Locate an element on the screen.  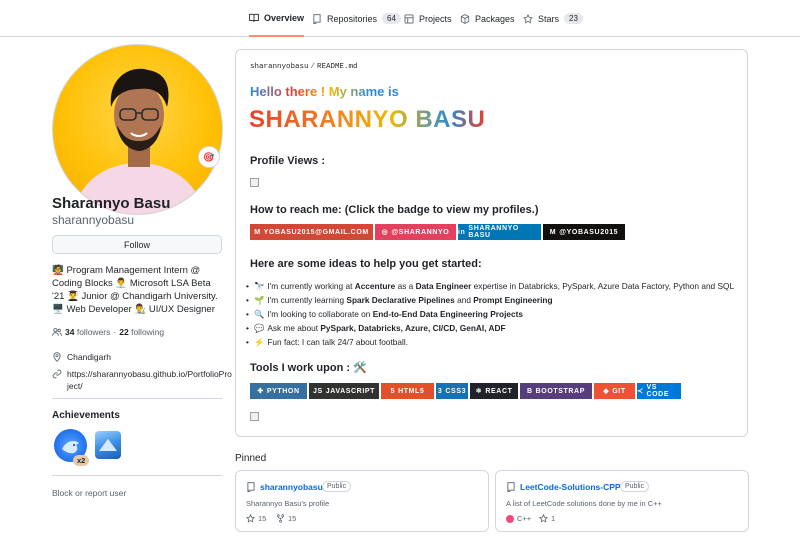
badge-react: ⚛ REACT is located at coordinates (494, 391).